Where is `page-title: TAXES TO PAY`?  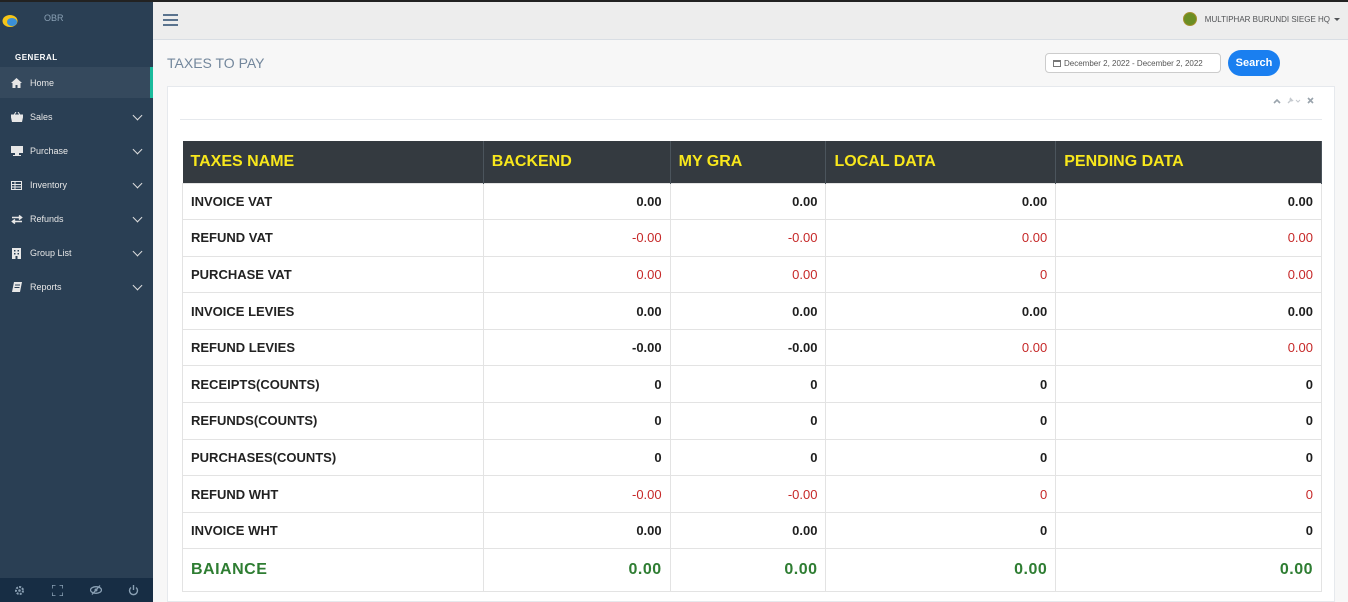 page-title: TAXES TO PAY is located at coordinates (216, 63).